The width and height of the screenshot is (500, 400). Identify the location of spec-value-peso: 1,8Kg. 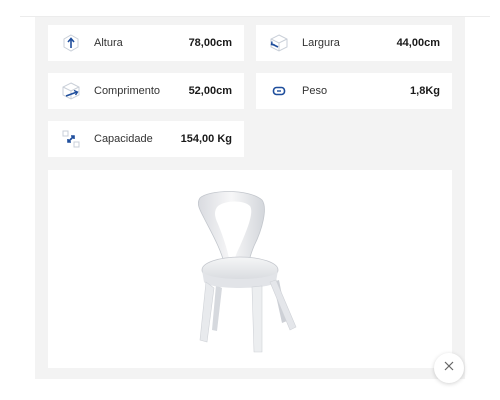
(425, 91).